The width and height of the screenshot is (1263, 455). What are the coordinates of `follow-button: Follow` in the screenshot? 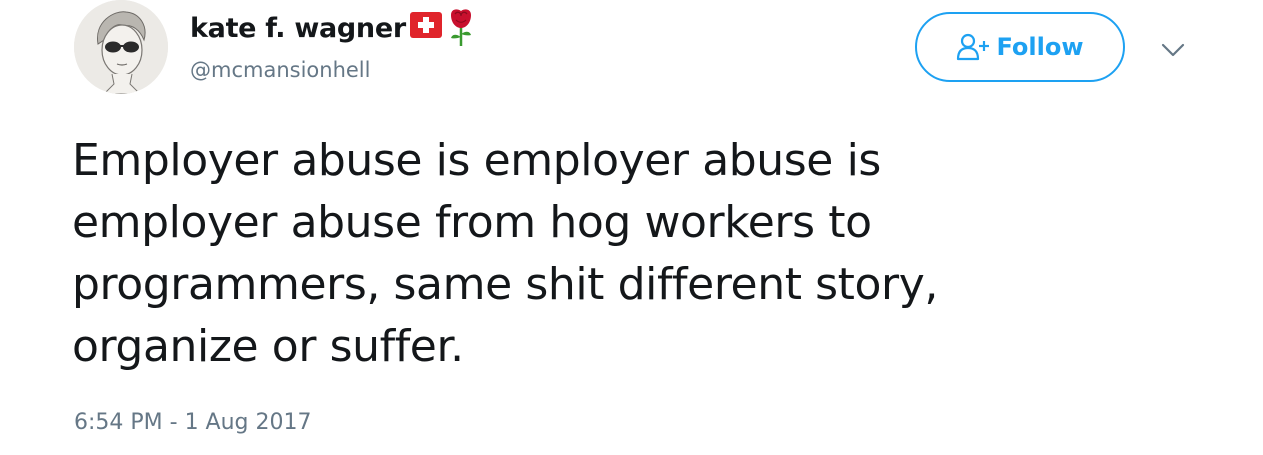 It's located at (1020, 47).